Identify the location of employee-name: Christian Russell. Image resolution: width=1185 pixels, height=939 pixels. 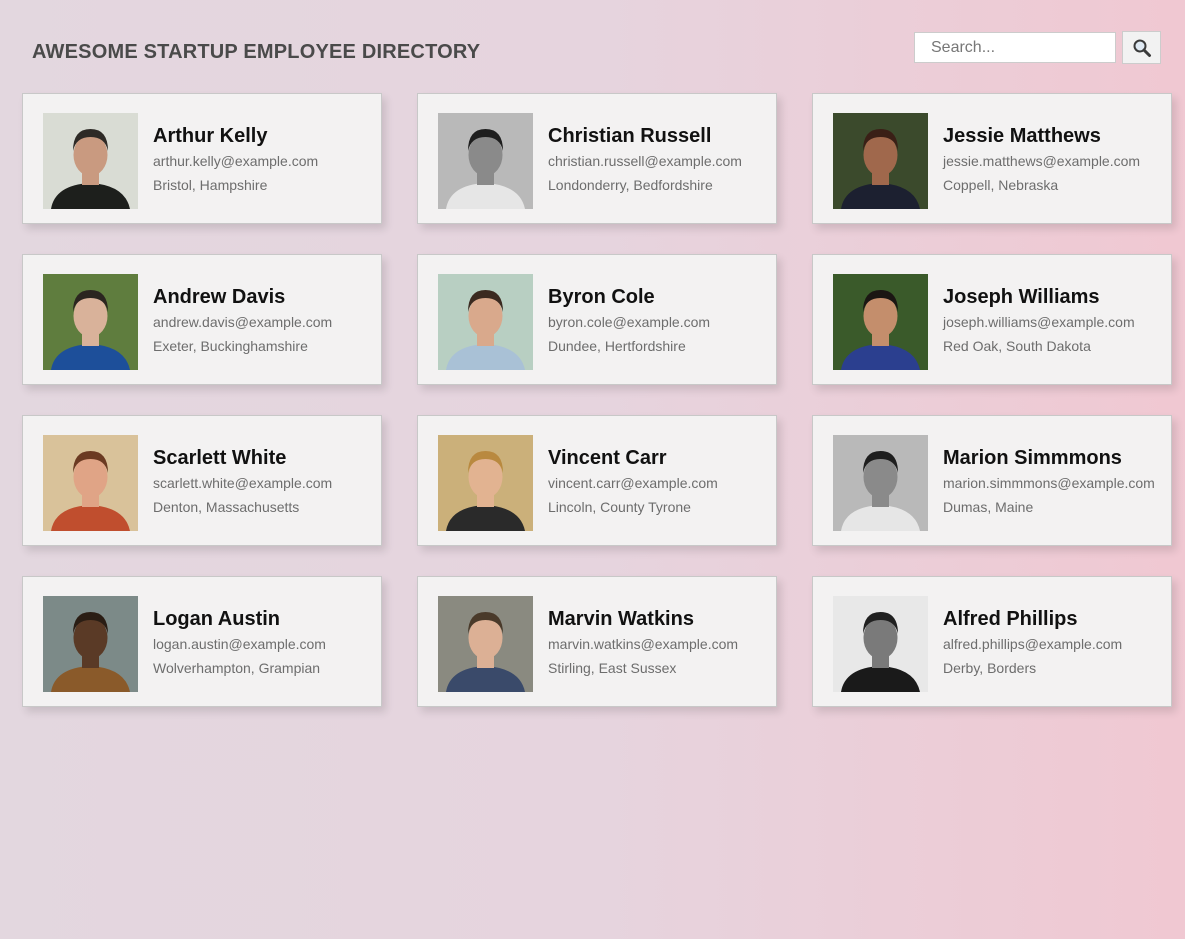
(630, 136).